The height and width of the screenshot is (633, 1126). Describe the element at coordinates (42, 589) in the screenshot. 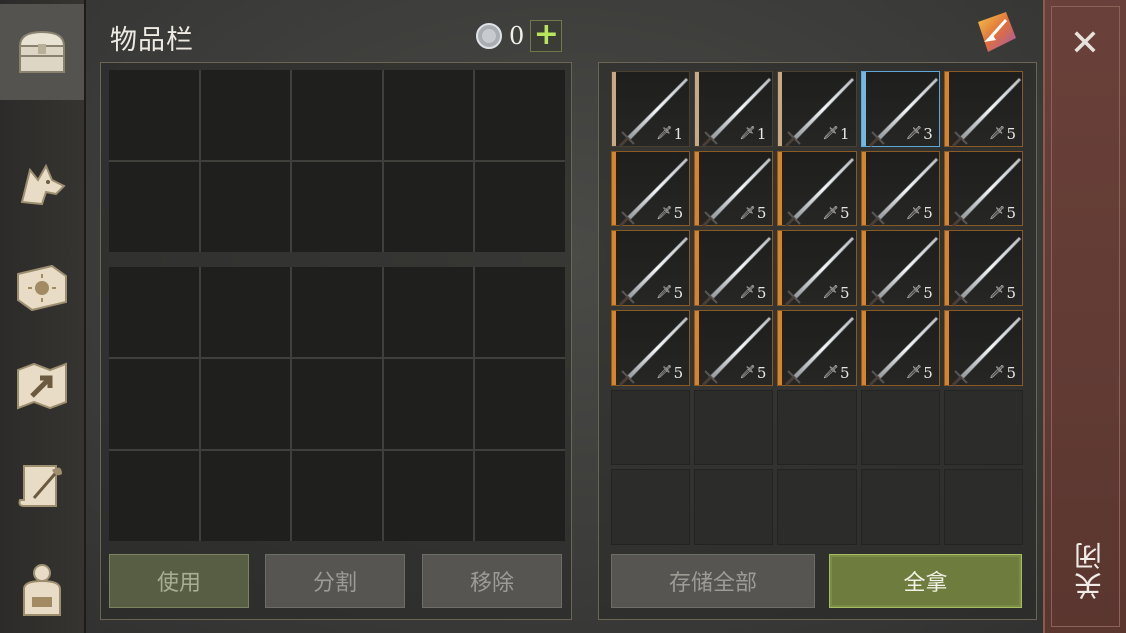

I see `sidebar-tab-character` at that location.